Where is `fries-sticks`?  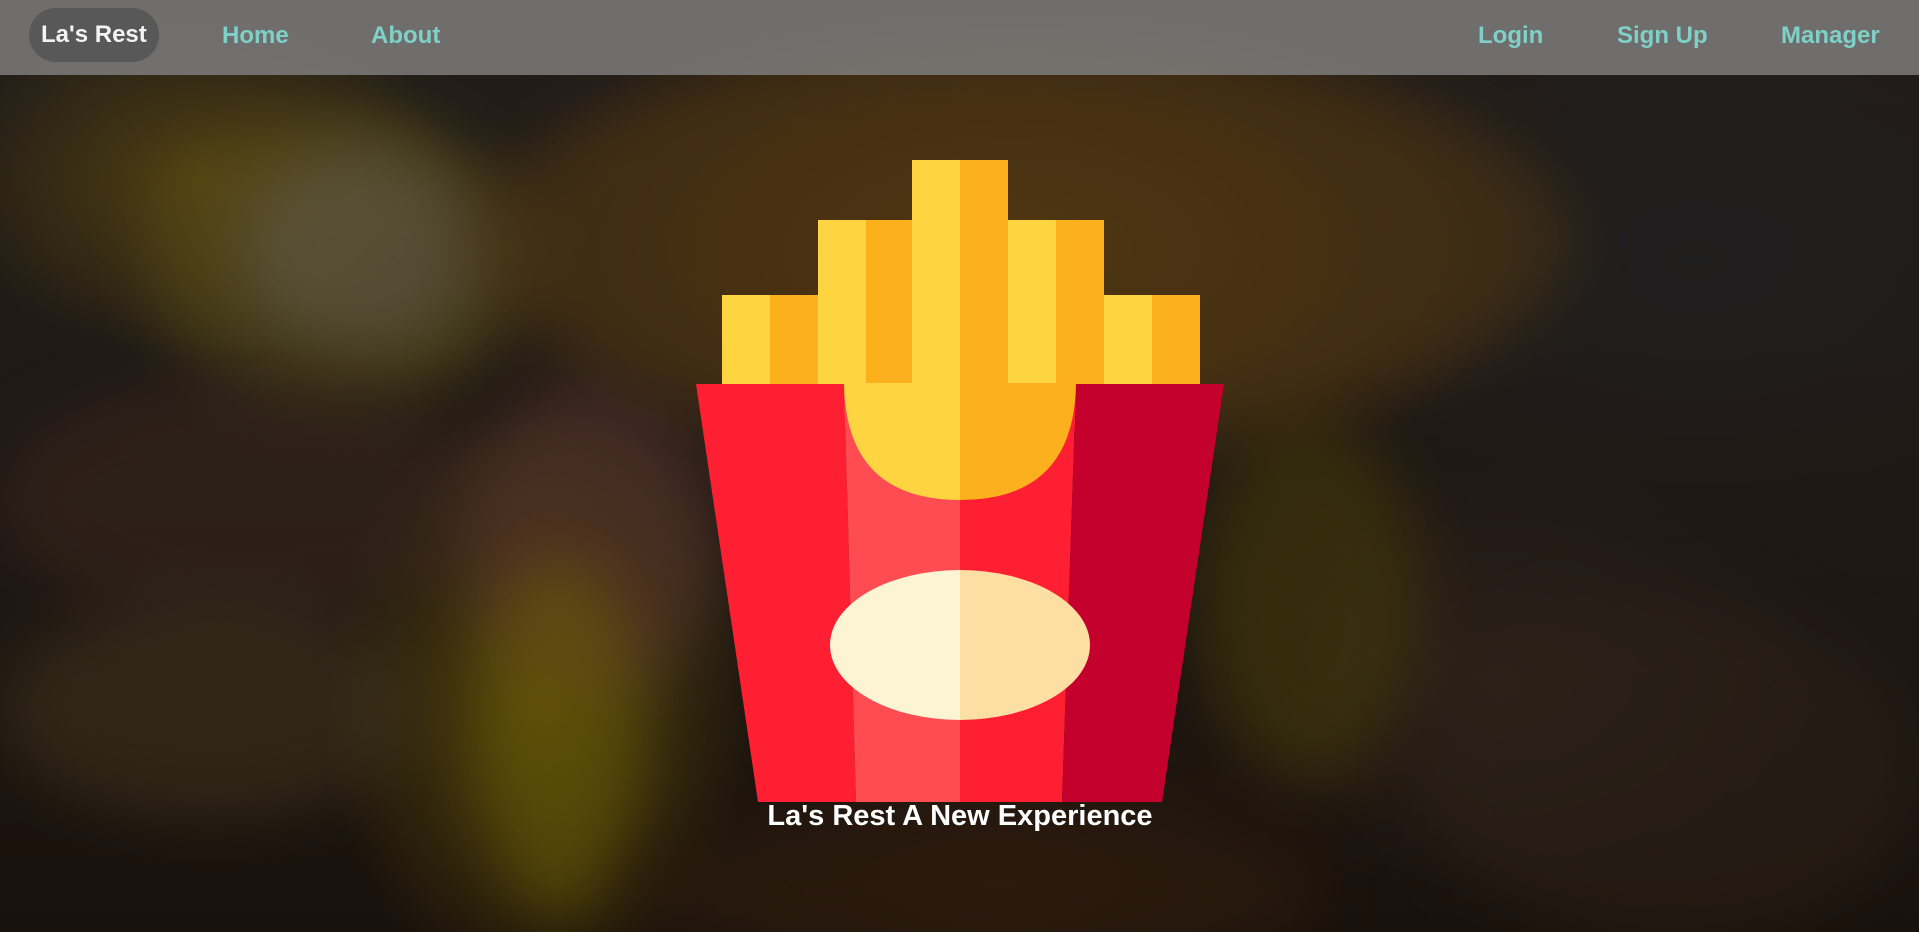 fries-sticks is located at coordinates (961, 290).